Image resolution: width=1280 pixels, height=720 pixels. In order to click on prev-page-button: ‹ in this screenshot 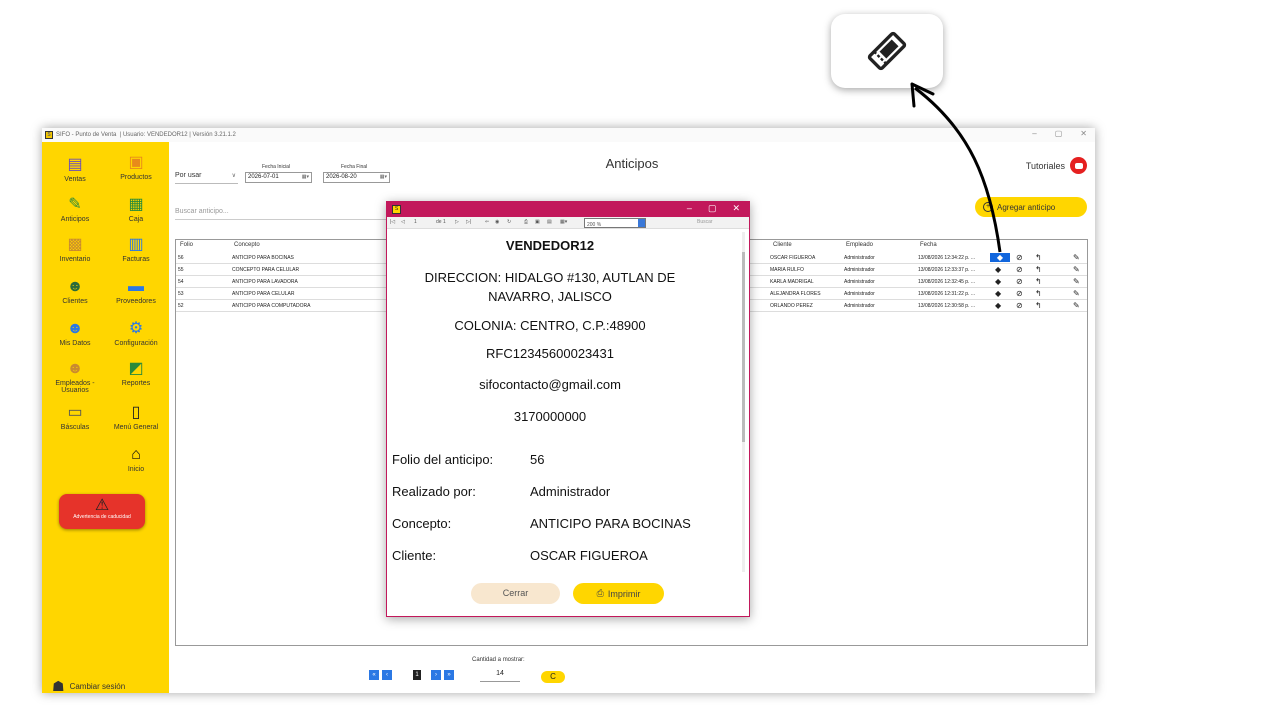, I will do `click(387, 675)`.